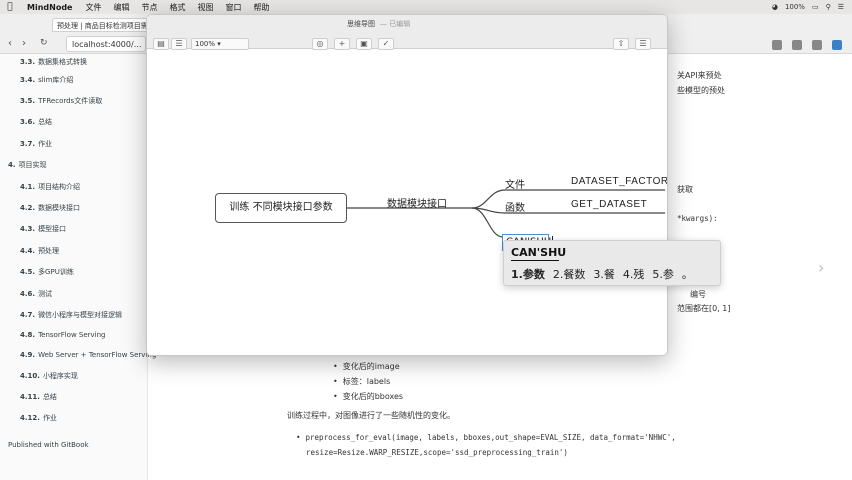 The image size is (852, 480). I want to click on page-text-fragment: 范围都在[0, 1], so click(704, 308).